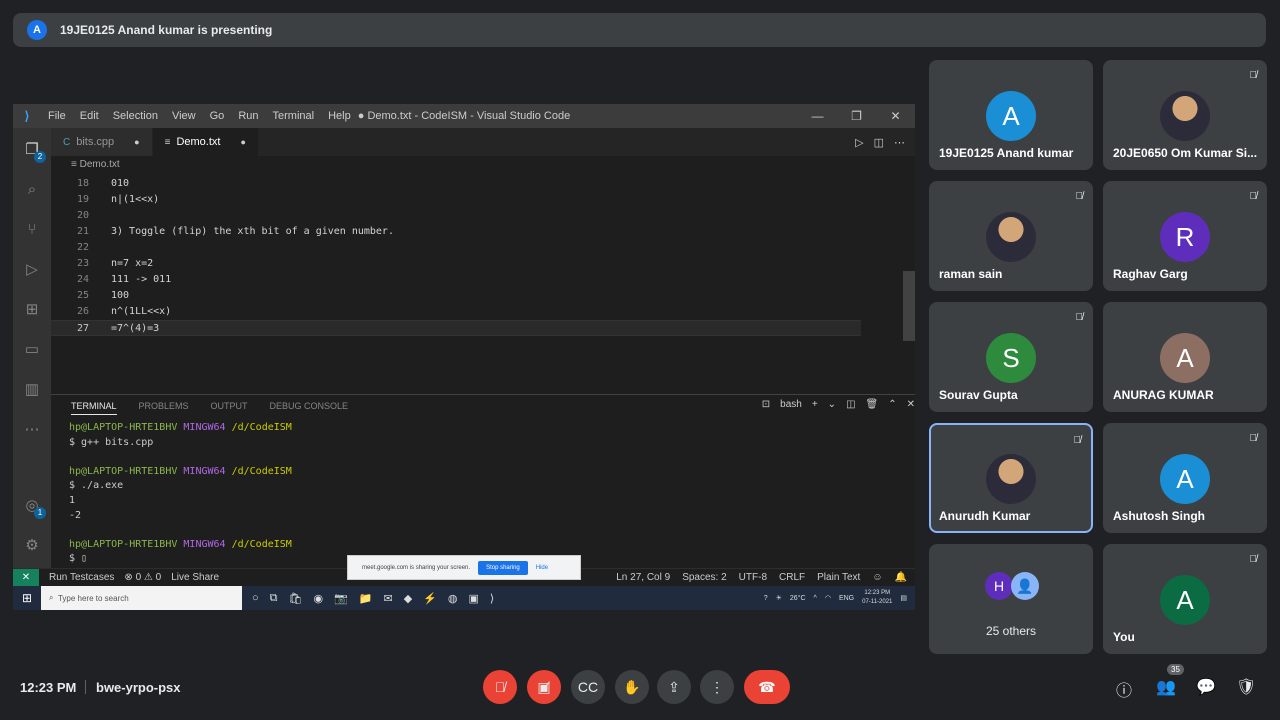 The image size is (1280, 720). Describe the element at coordinates (872, 404) in the screenshot. I see `trash-icon: 🗑` at that location.